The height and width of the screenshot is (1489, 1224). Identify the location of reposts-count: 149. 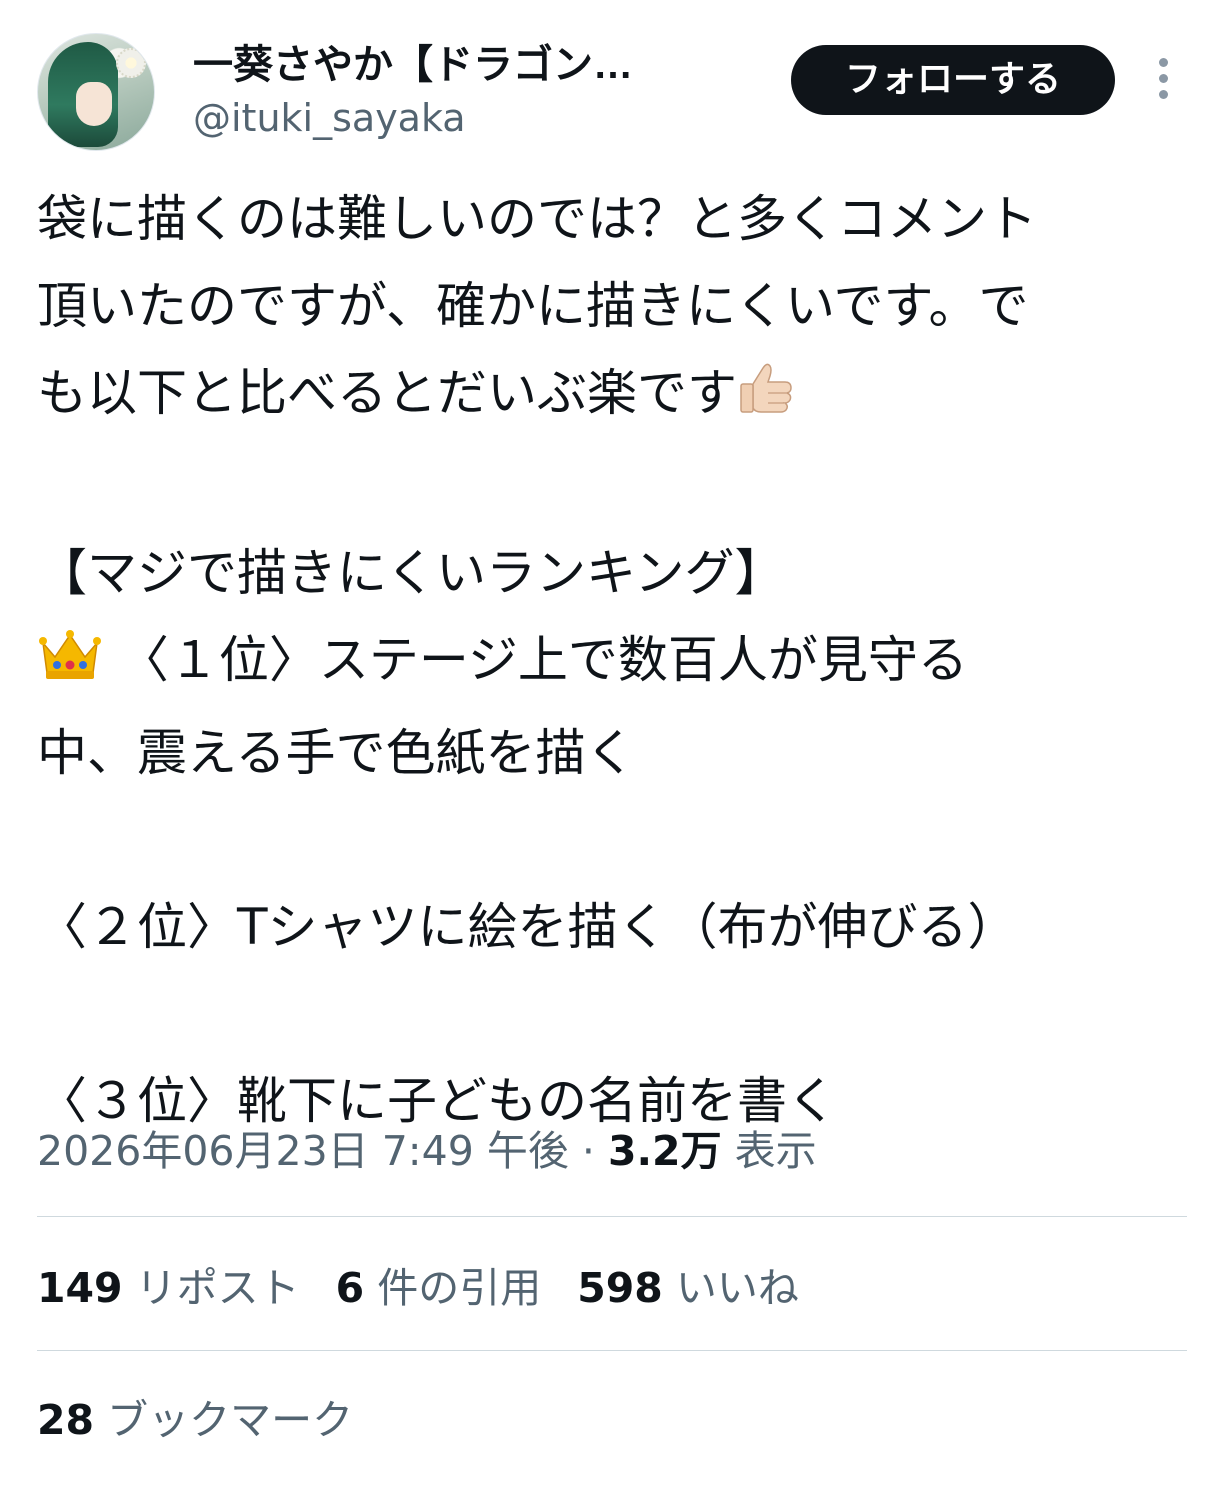
(80, 1288).